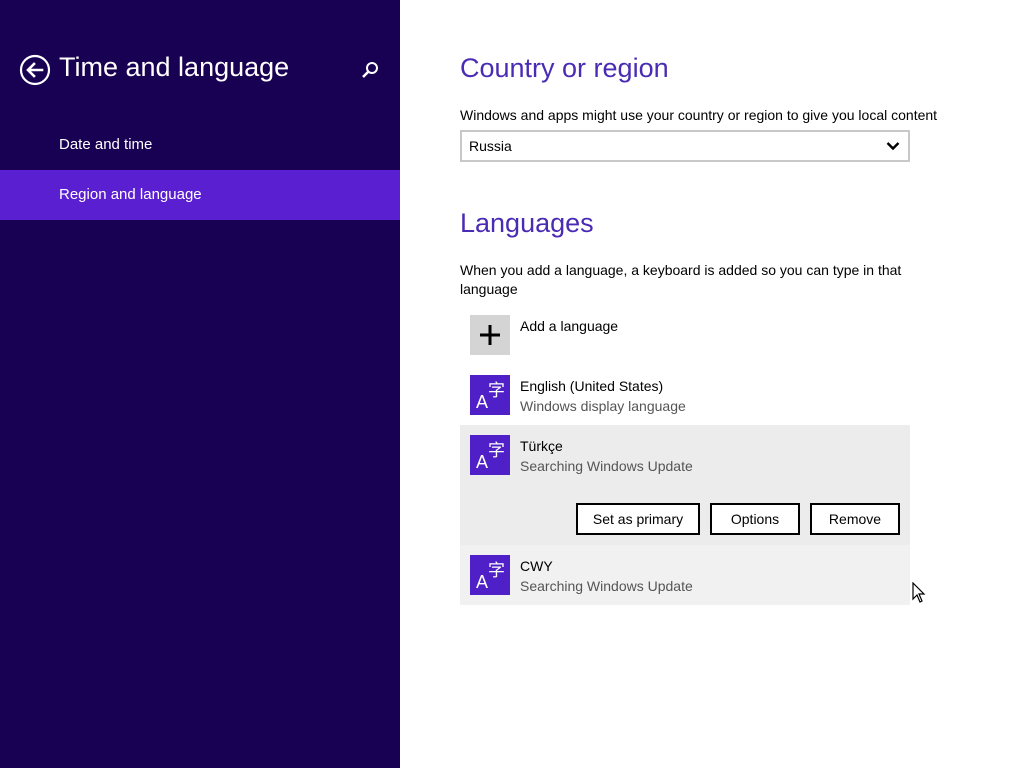  What do you see at coordinates (200, 145) in the screenshot?
I see `sidebar-item-date-and-time: Date and time` at bounding box center [200, 145].